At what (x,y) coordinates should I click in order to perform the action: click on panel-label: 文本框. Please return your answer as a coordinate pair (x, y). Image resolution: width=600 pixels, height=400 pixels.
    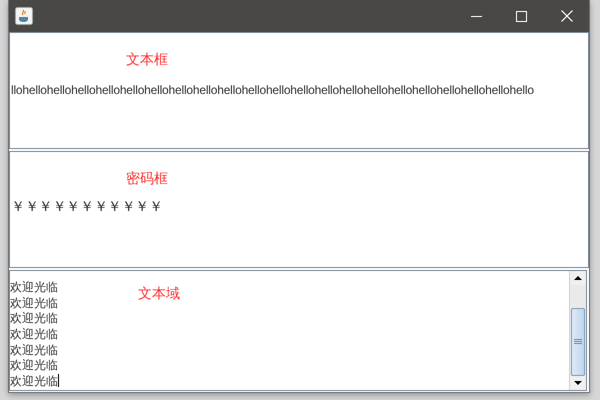
    Looking at the image, I should click on (147, 60).